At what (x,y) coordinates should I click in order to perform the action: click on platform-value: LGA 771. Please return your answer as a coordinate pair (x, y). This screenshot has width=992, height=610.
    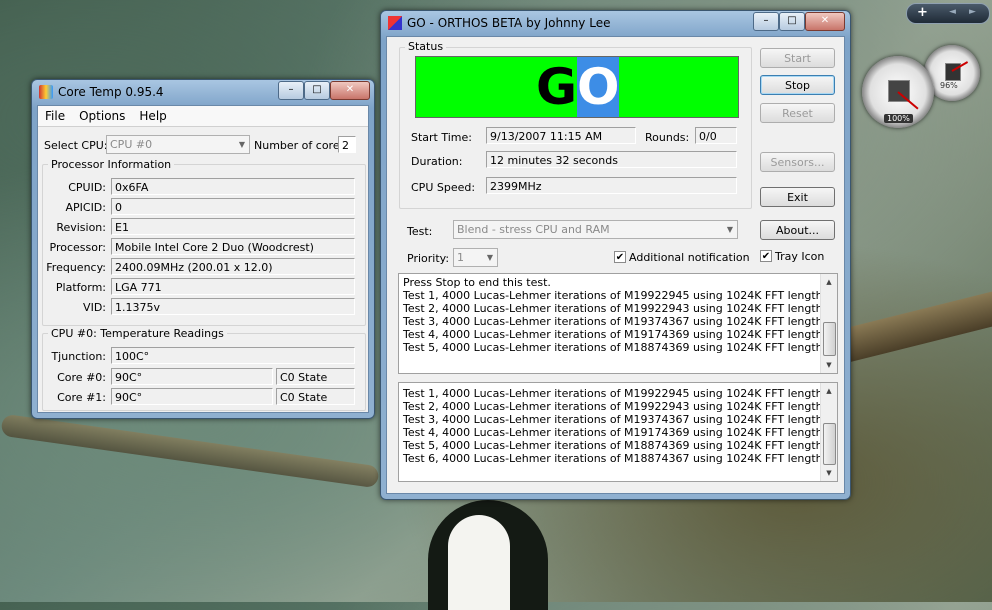
    Looking at the image, I should click on (233, 286).